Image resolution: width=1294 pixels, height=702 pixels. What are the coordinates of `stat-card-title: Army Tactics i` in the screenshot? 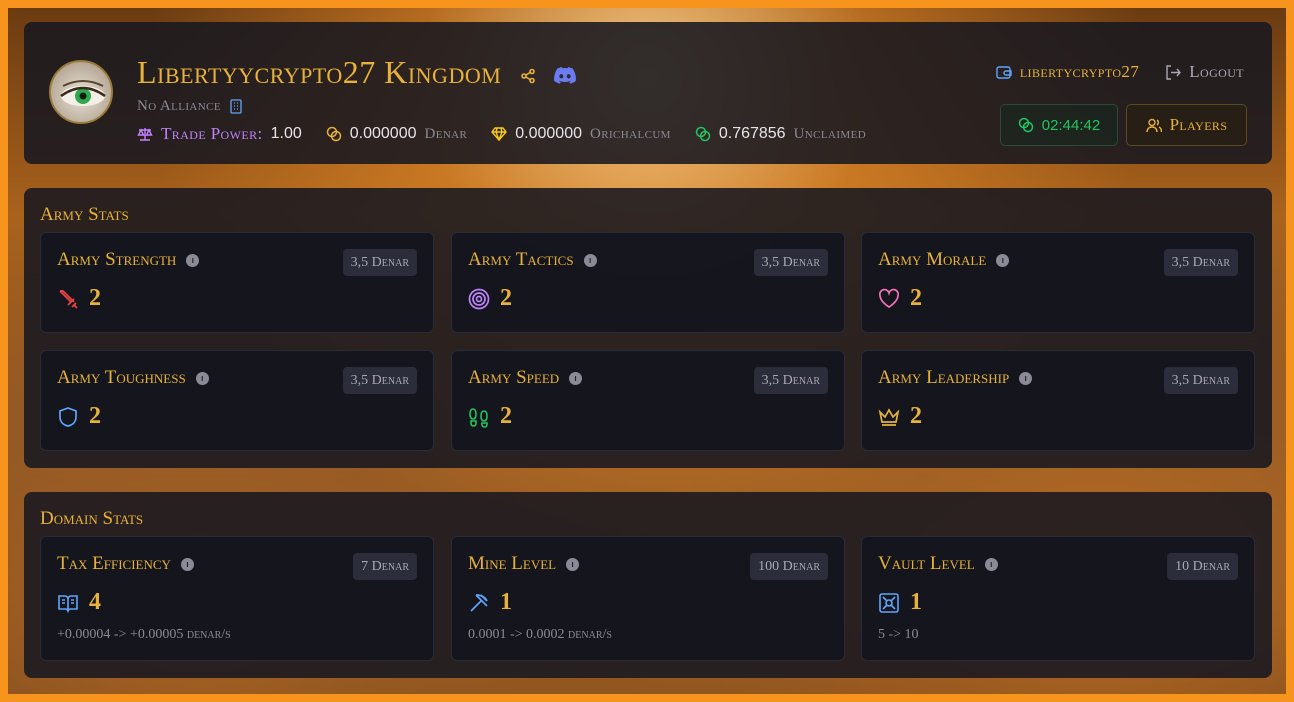 It's located at (532, 260).